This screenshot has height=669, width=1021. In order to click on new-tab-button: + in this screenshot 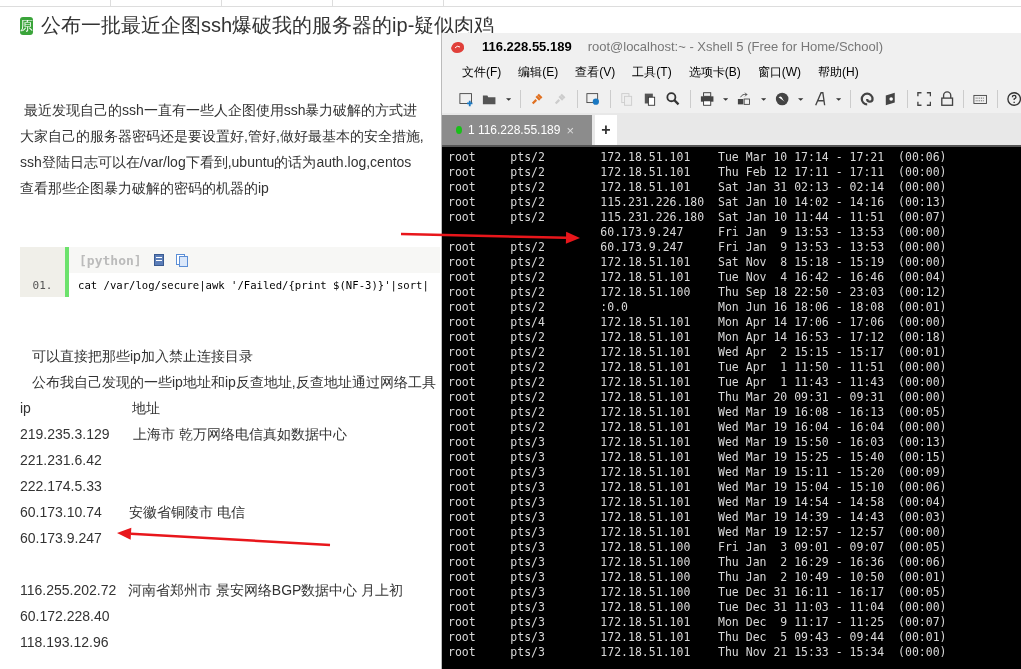, I will do `click(606, 130)`.